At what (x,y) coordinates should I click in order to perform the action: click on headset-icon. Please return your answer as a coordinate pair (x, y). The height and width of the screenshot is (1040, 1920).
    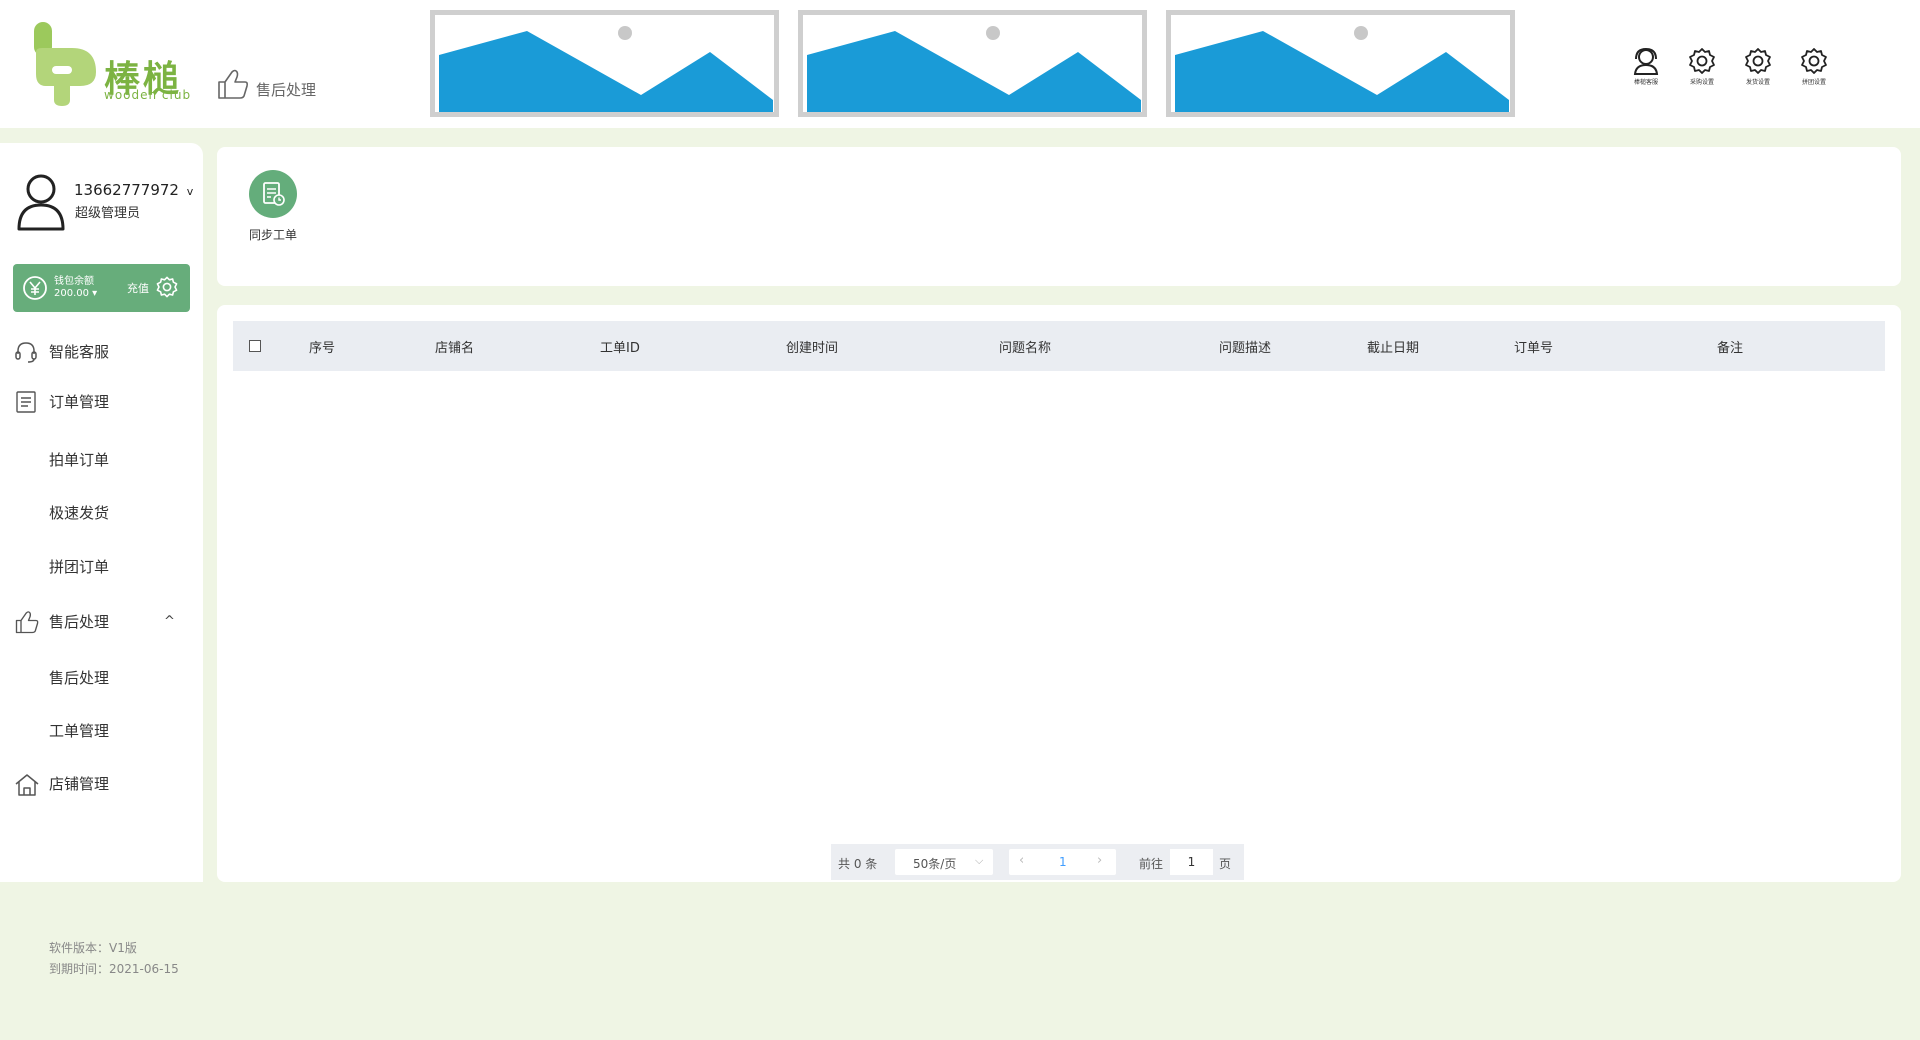
    Looking at the image, I should click on (26, 352).